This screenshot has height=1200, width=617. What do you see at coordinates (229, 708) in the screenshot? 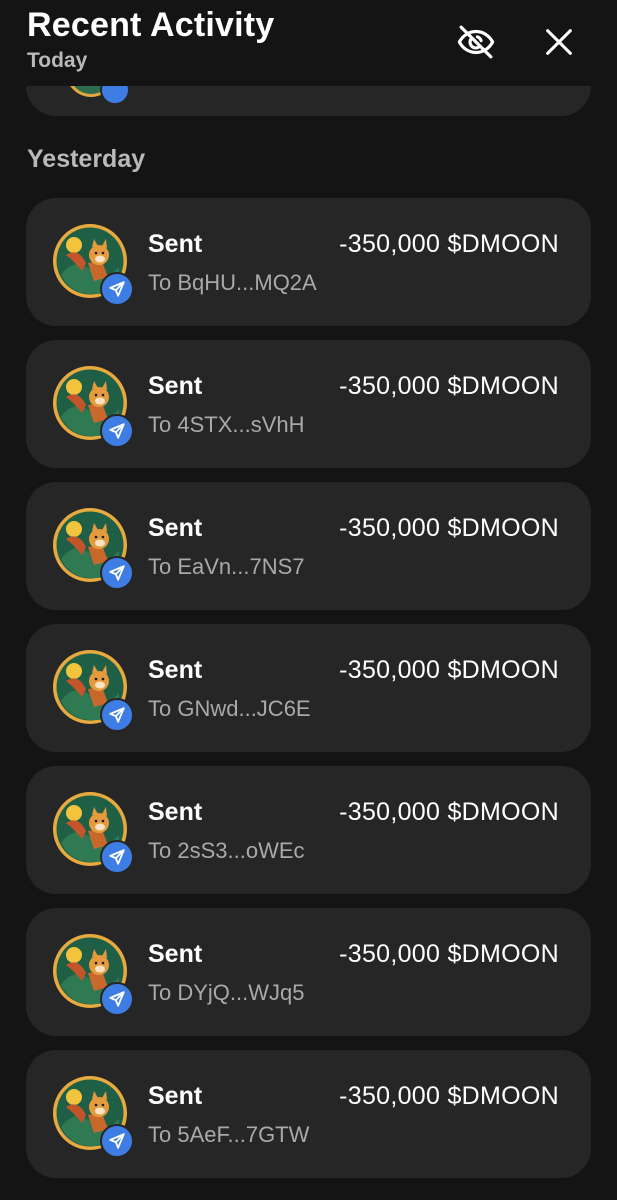
I see `transaction-destination: To GNwd...JC6E` at bounding box center [229, 708].